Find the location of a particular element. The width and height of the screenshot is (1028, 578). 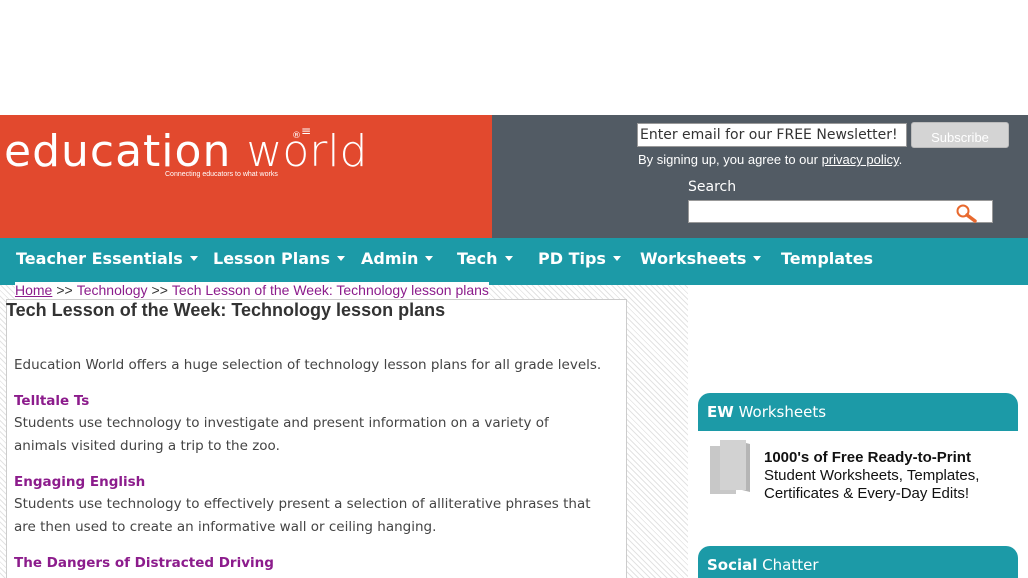

lesson-title-link: The Dangers of Distracted Driving is located at coordinates (309, 563).